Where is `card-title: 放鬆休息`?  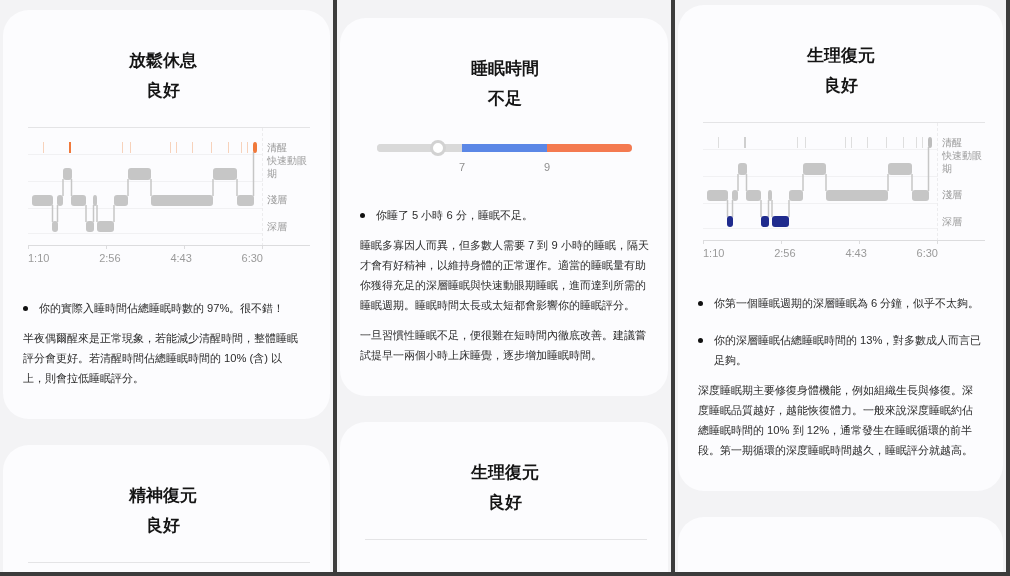
card-title: 放鬆休息 is located at coordinates (162, 60).